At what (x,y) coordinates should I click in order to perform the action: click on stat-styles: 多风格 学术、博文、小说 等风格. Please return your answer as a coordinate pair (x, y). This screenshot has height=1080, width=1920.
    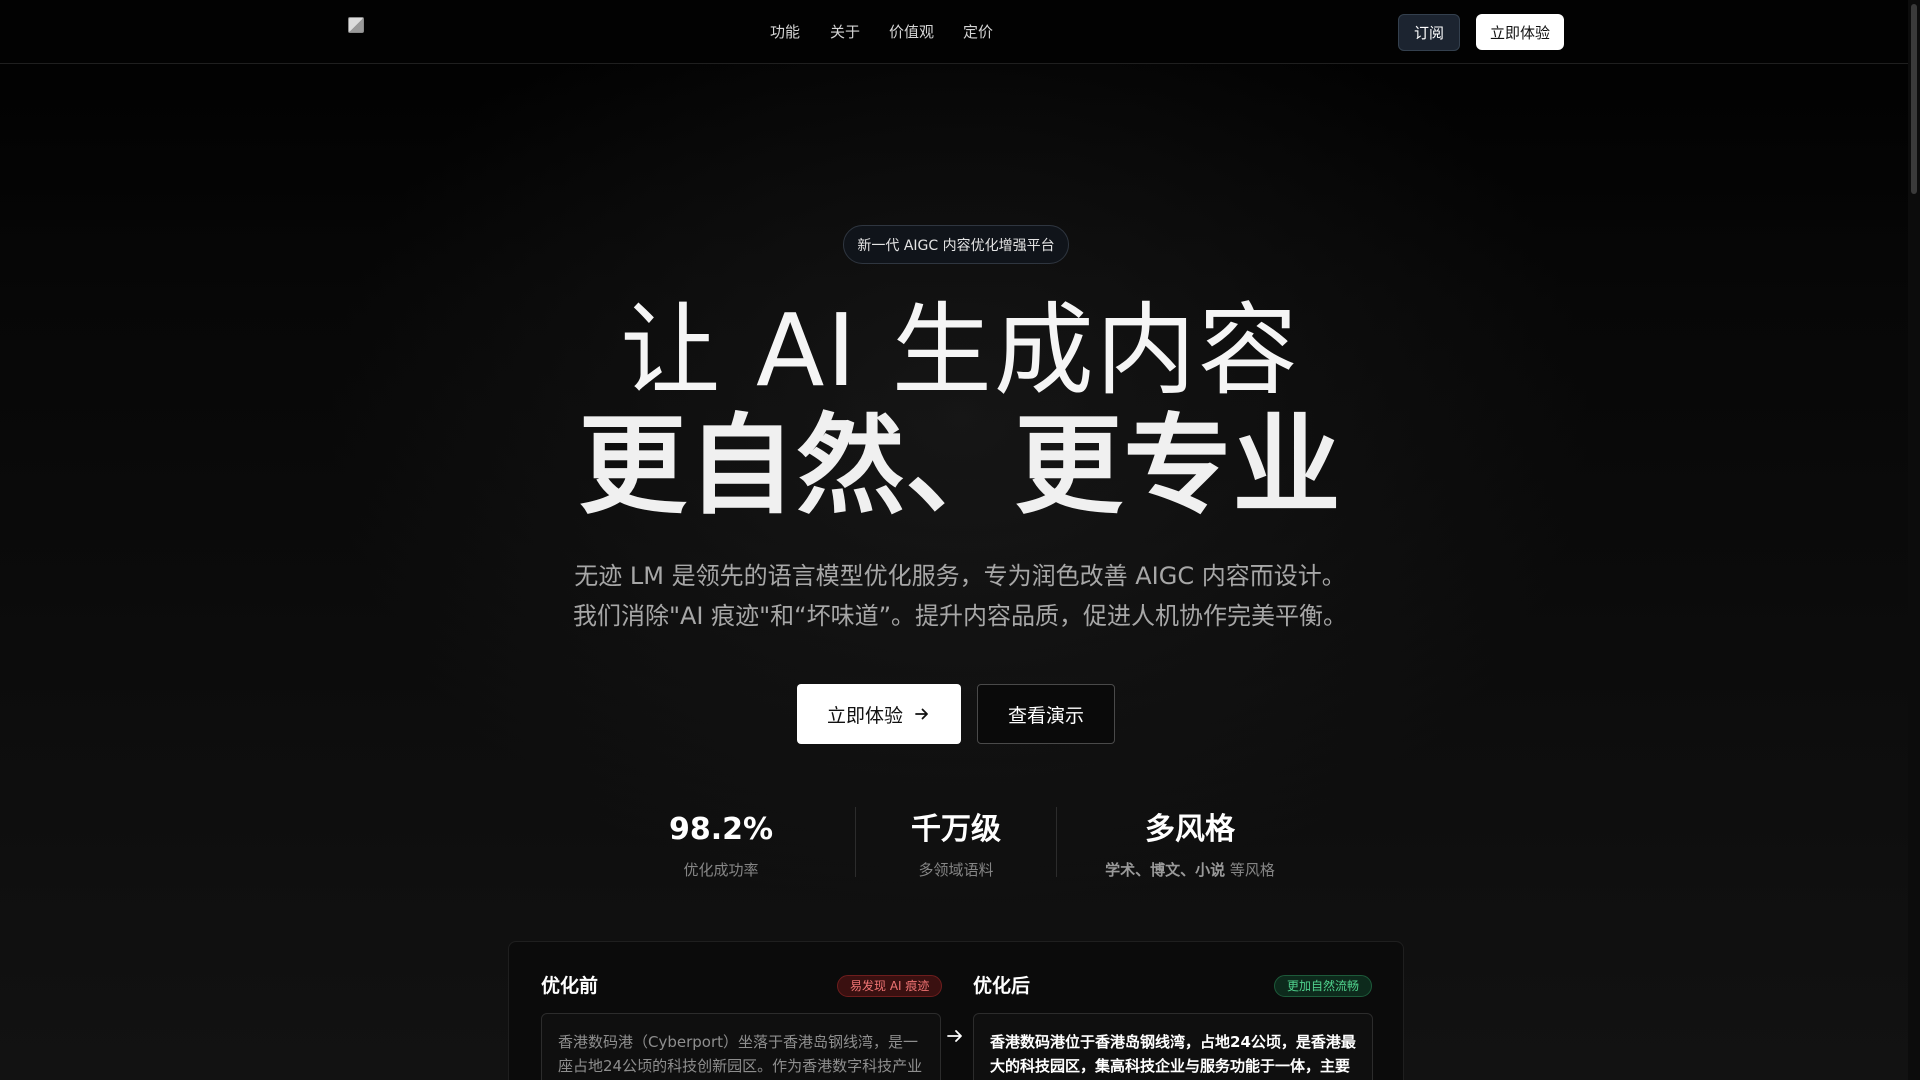
    Looking at the image, I should click on (1190, 845).